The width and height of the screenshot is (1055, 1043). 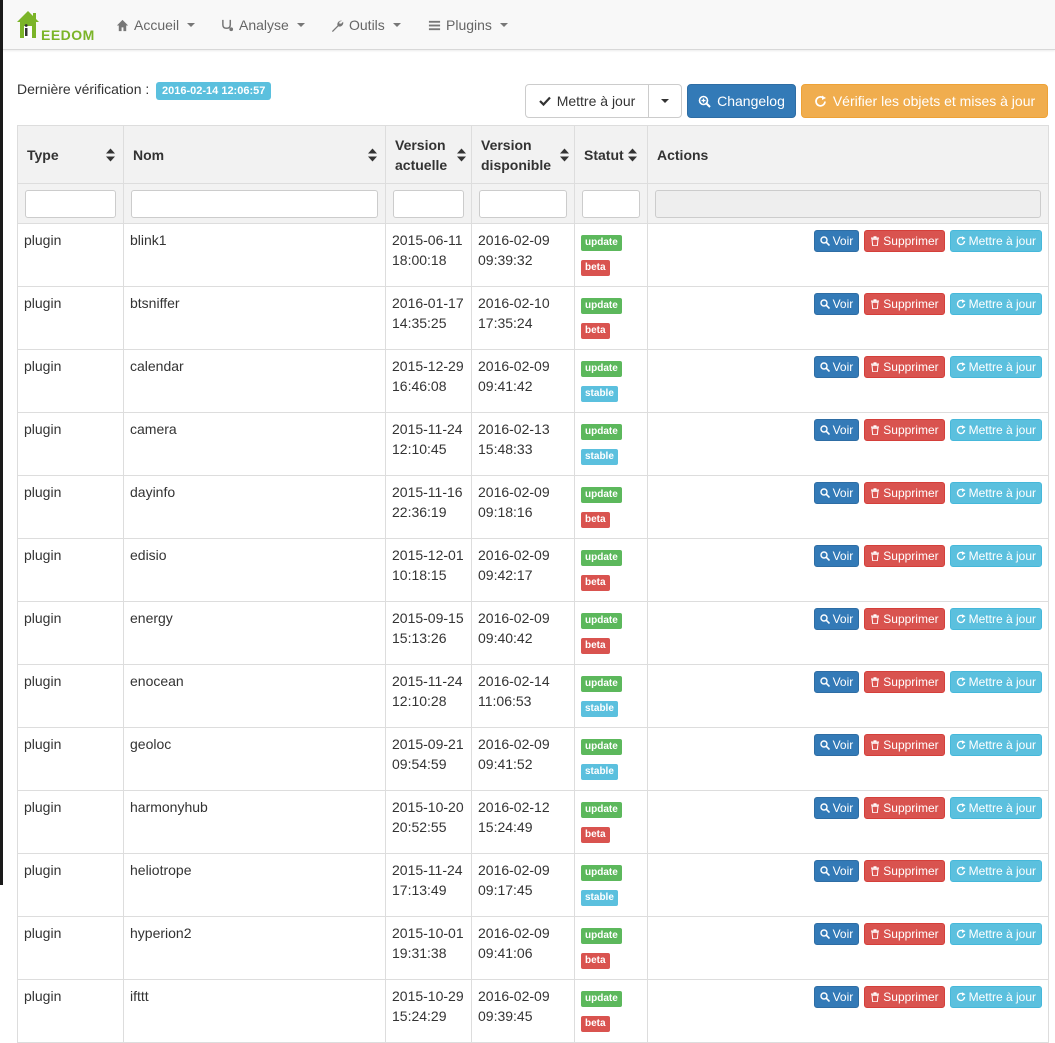 I want to click on col-nom-header: Nom, so click(x=254, y=154).